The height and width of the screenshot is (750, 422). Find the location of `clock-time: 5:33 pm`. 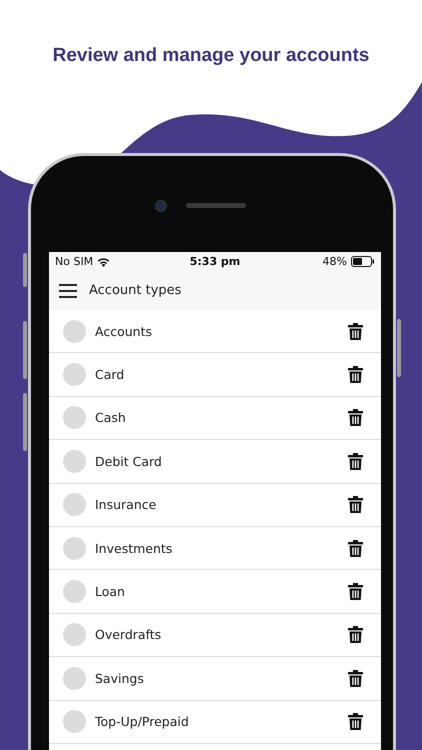

clock-time: 5:33 pm is located at coordinates (215, 261).